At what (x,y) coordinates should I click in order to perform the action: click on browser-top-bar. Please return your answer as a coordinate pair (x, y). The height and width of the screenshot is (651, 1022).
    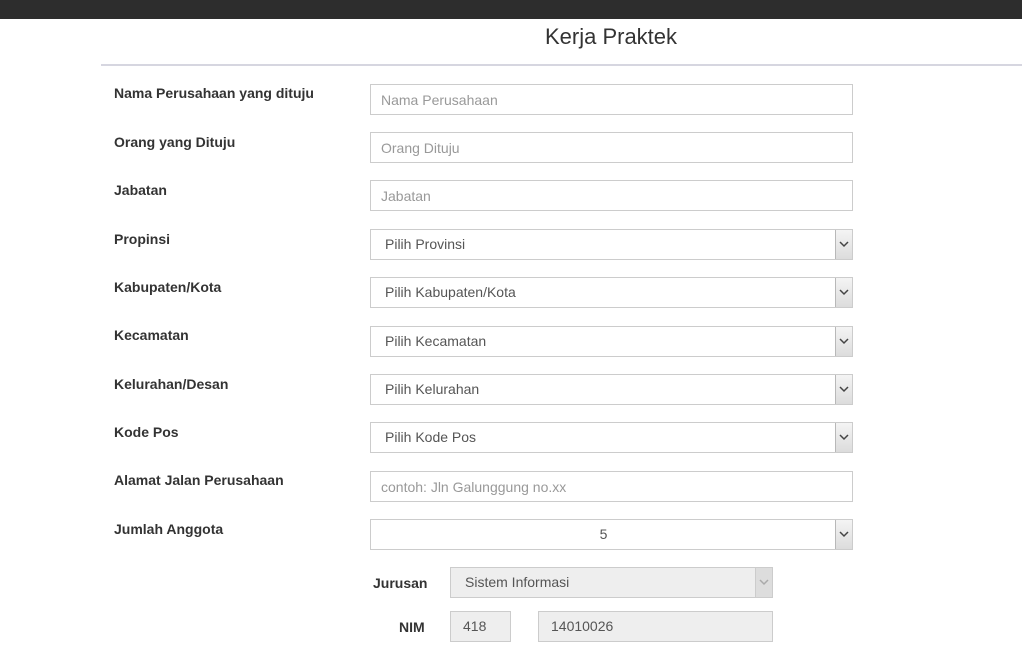
    Looking at the image, I should click on (511, 9).